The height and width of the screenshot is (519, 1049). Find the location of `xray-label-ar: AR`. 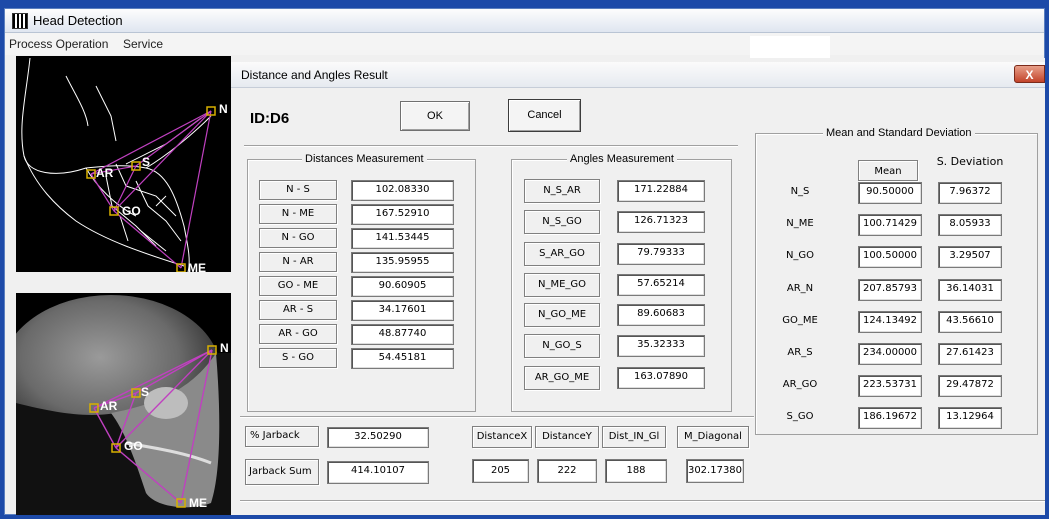

xray-label-ar: AR is located at coordinates (109, 406).